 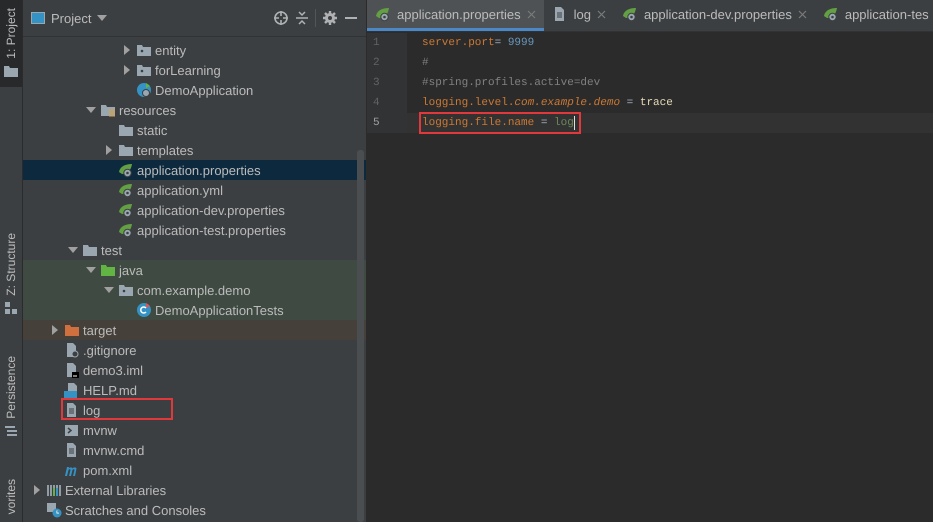 I want to click on tool-window-tab: Persistence, so click(x=11, y=397).